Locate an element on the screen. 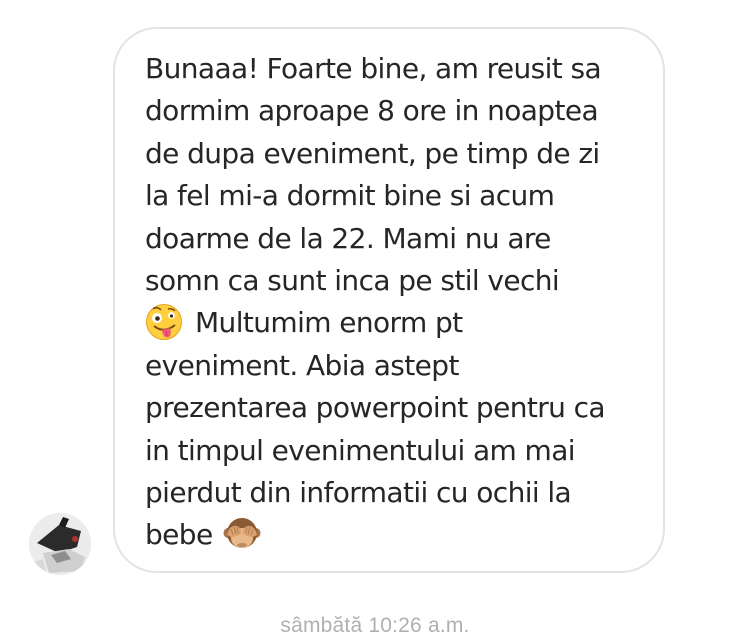 This screenshot has height=638, width=750. sender-avatar is located at coordinates (60, 544).